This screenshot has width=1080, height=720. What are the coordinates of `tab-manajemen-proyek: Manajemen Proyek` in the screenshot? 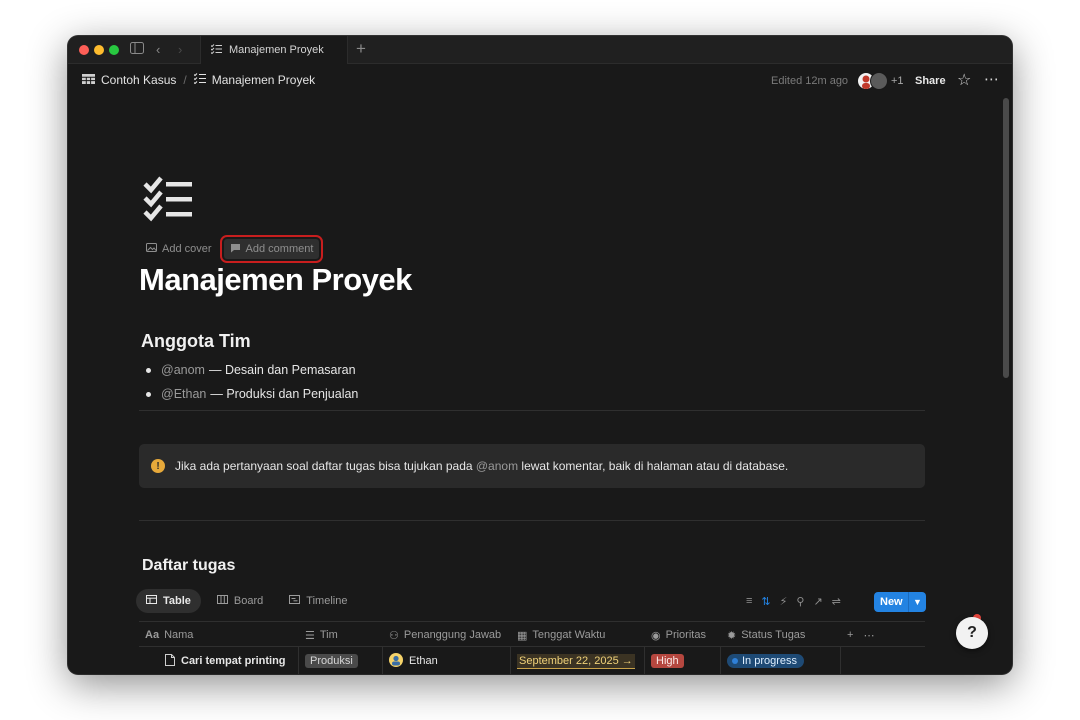 It's located at (274, 50).